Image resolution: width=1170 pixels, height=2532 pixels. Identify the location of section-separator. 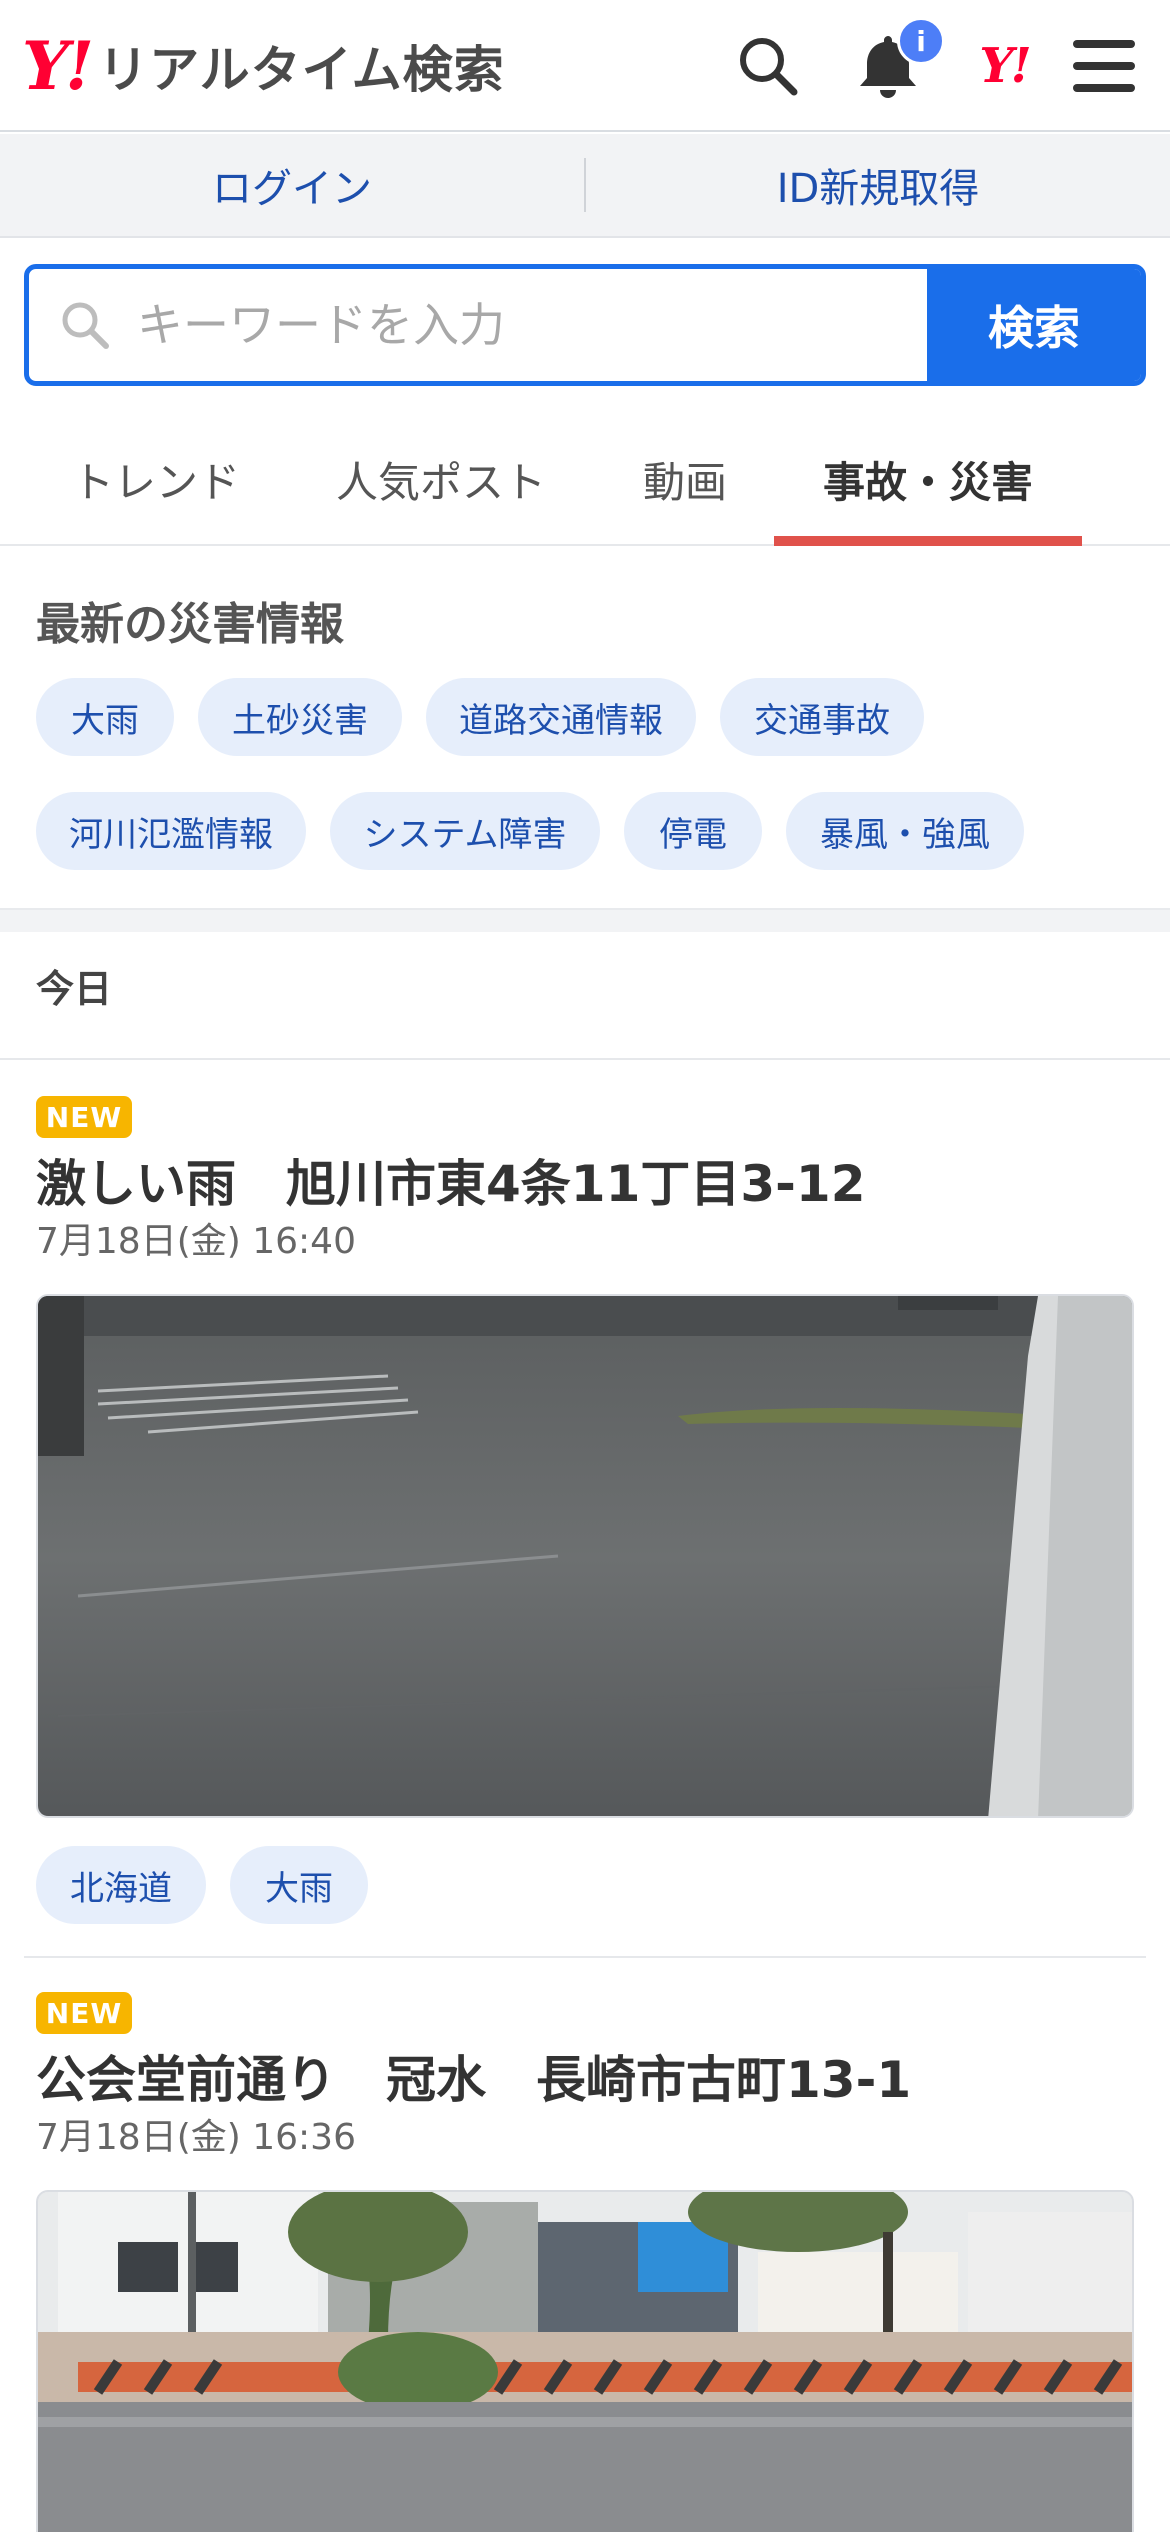
(585, 920).